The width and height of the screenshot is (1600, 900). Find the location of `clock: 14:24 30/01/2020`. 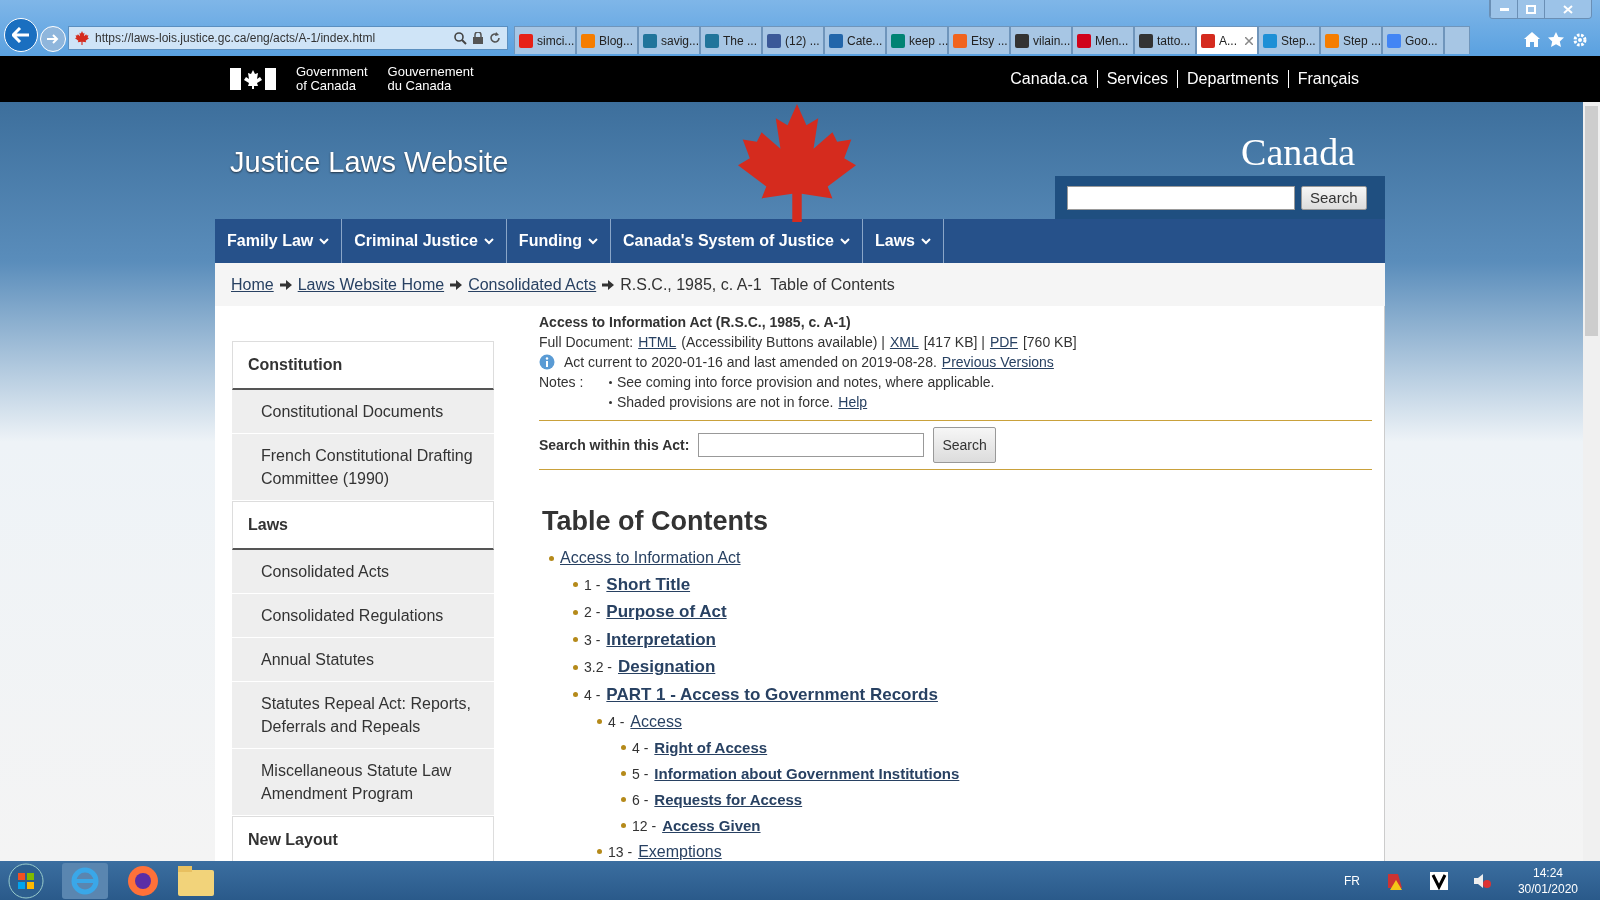

clock: 14:24 30/01/2020 is located at coordinates (1547, 880).